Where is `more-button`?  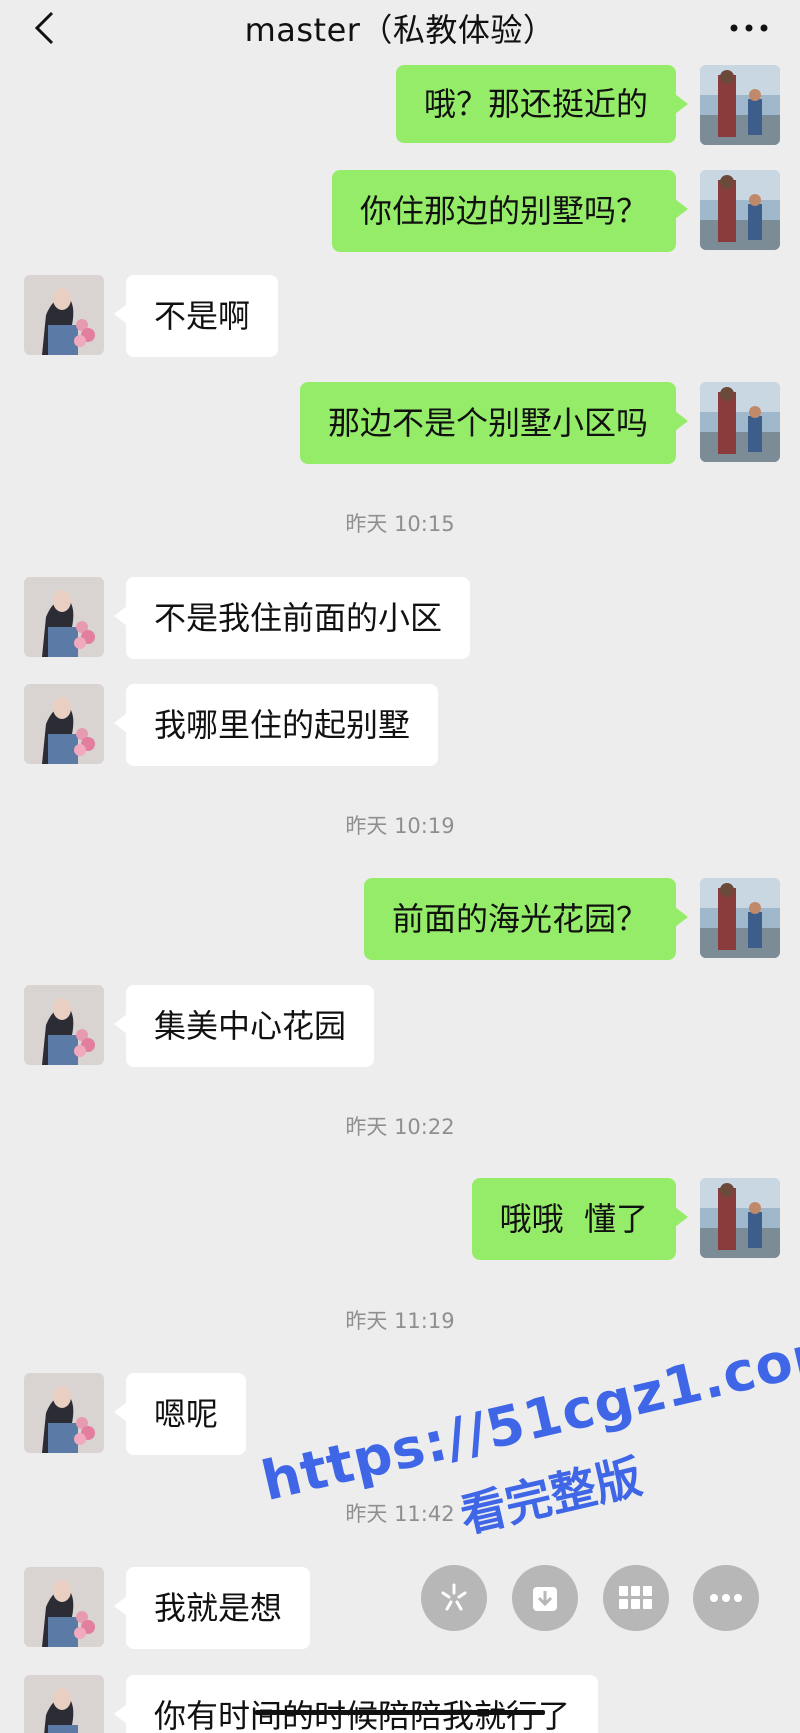
more-button is located at coordinates (749, 28).